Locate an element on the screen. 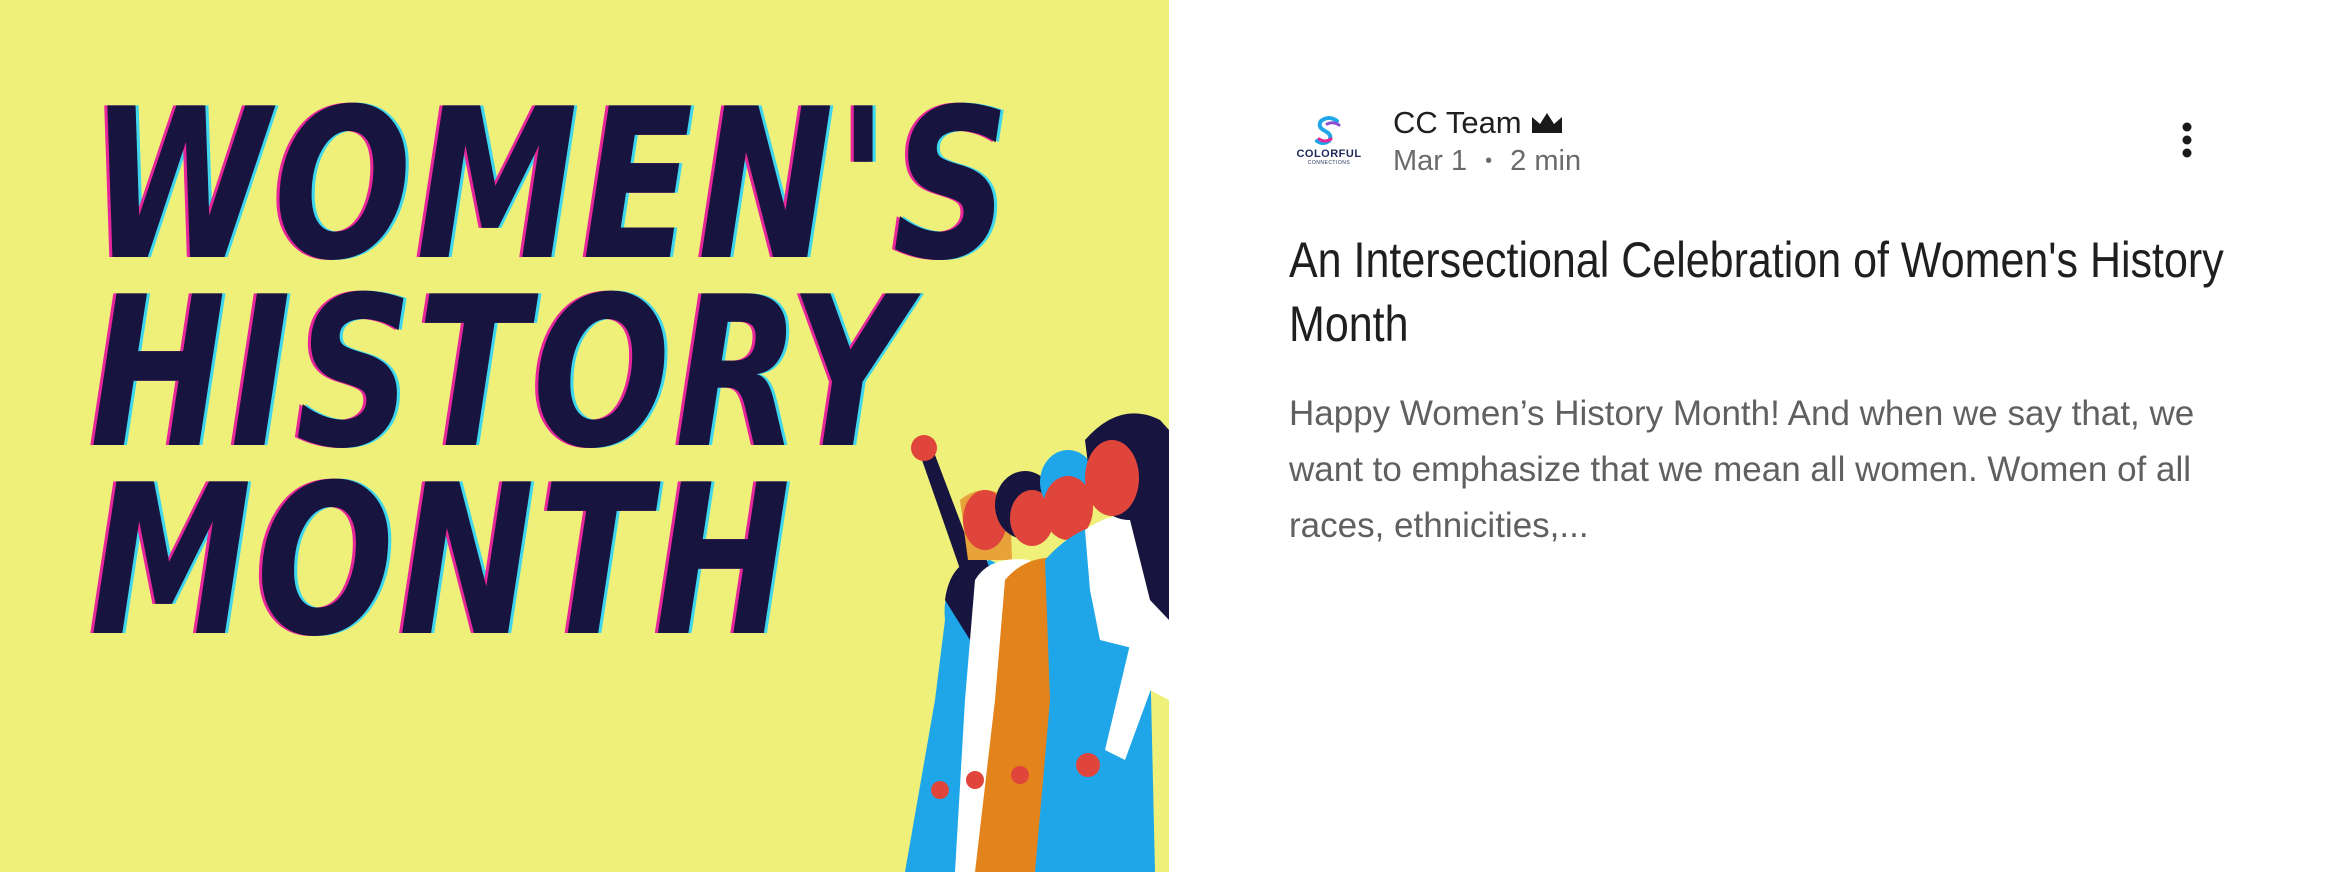 This screenshot has height=872, width=2338. author-name: CC Team is located at coordinates (1457, 123).